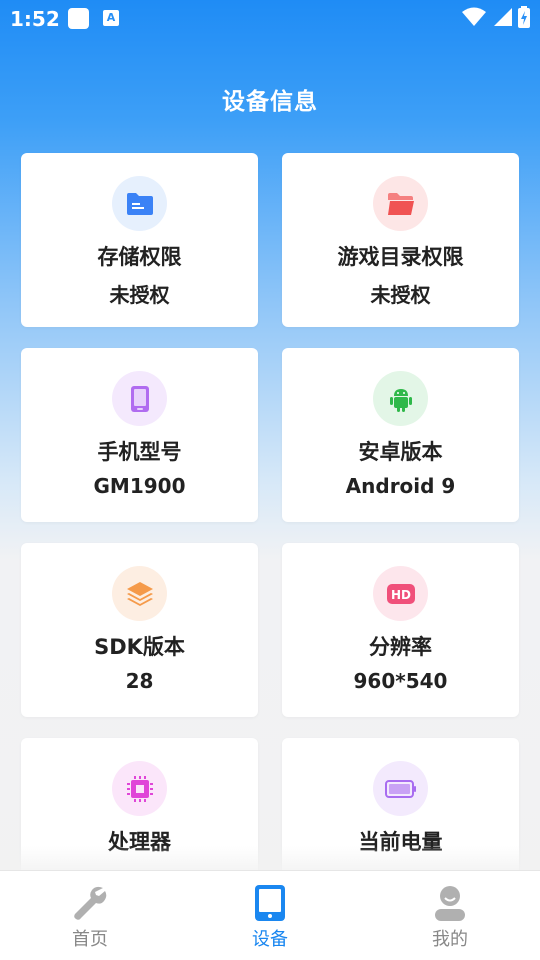 The image size is (540, 960). Describe the element at coordinates (400, 681) in the screenshot. I see `card-value: 960*540` at that location.